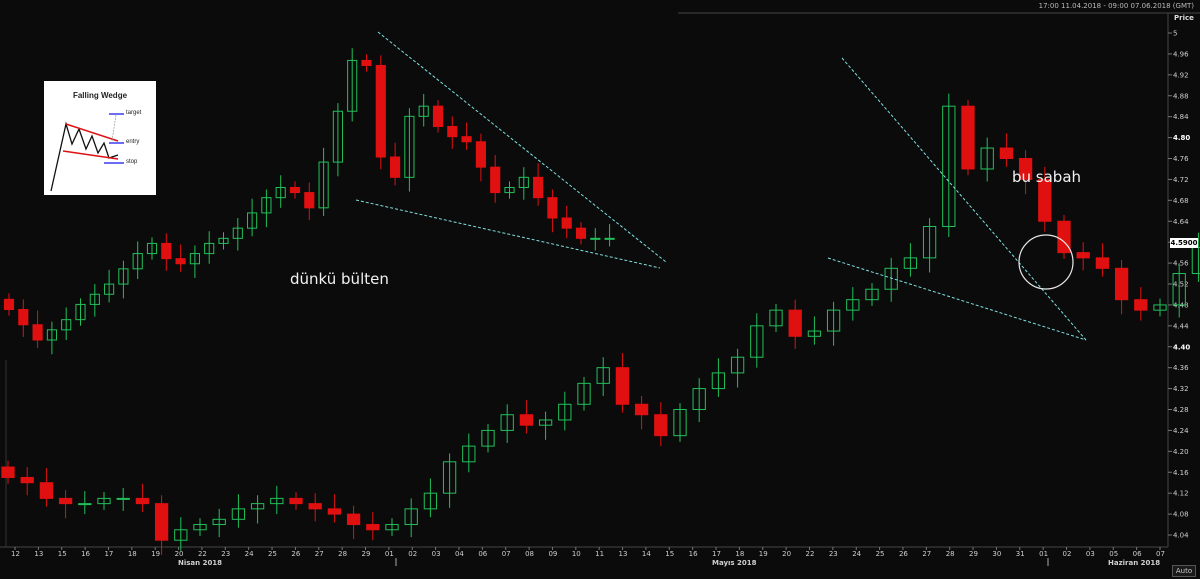 The width and height of the screenshot is (1200, 579). What do you see at coordinates (903, 554) in the screenshot?
I see `x-tick-label: 26` at bounding box center [903, 554].